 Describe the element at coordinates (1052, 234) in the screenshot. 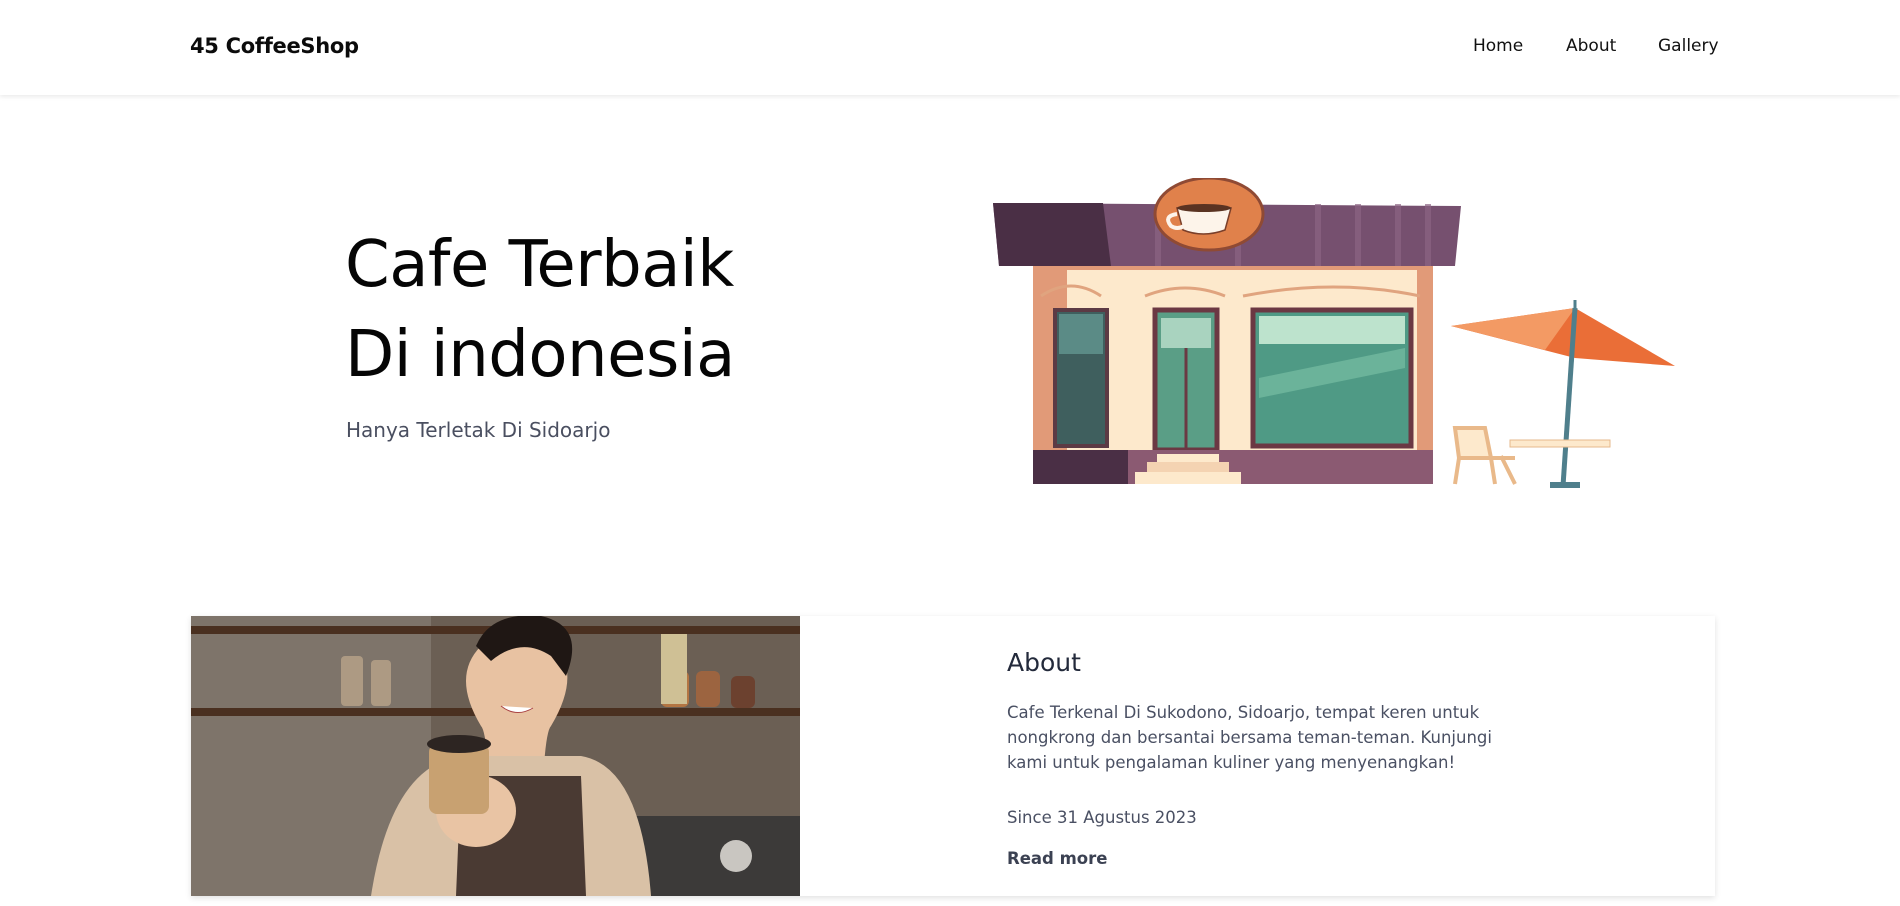

I see `cafe-roof-shade` at that location.